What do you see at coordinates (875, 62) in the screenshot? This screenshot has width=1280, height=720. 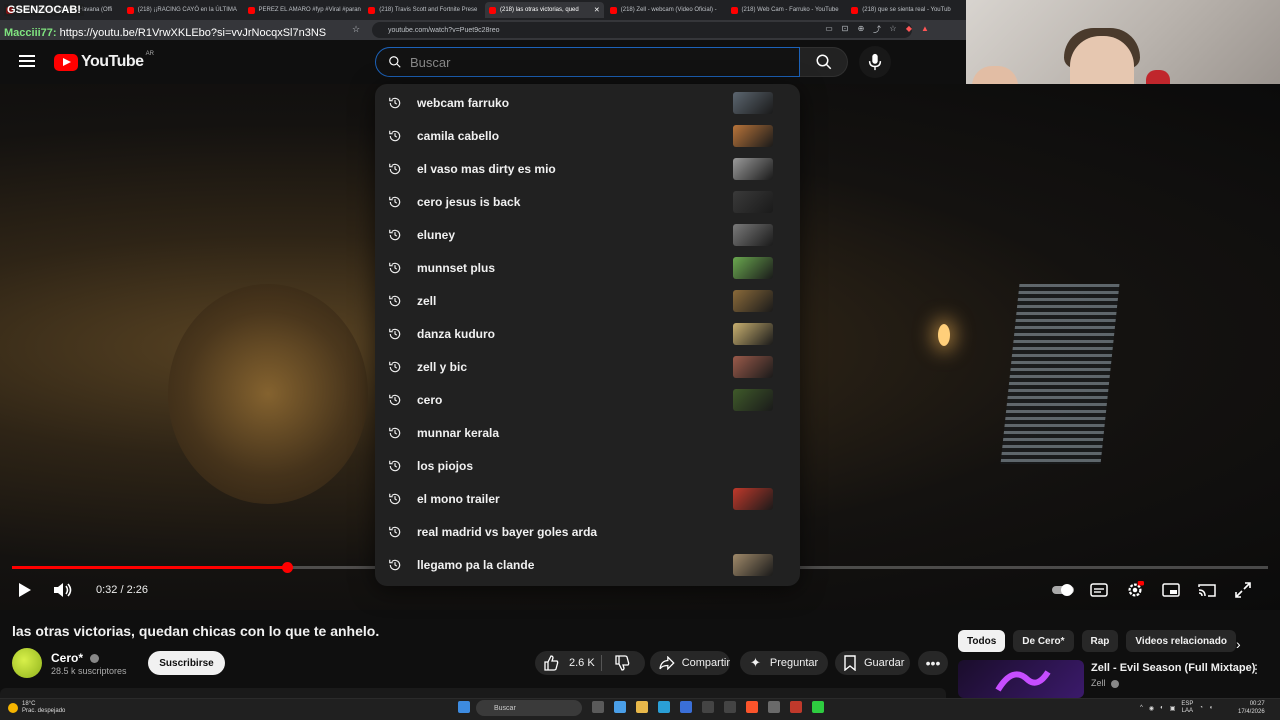 I see `voice-search-button` at bounding box center [875, 62].